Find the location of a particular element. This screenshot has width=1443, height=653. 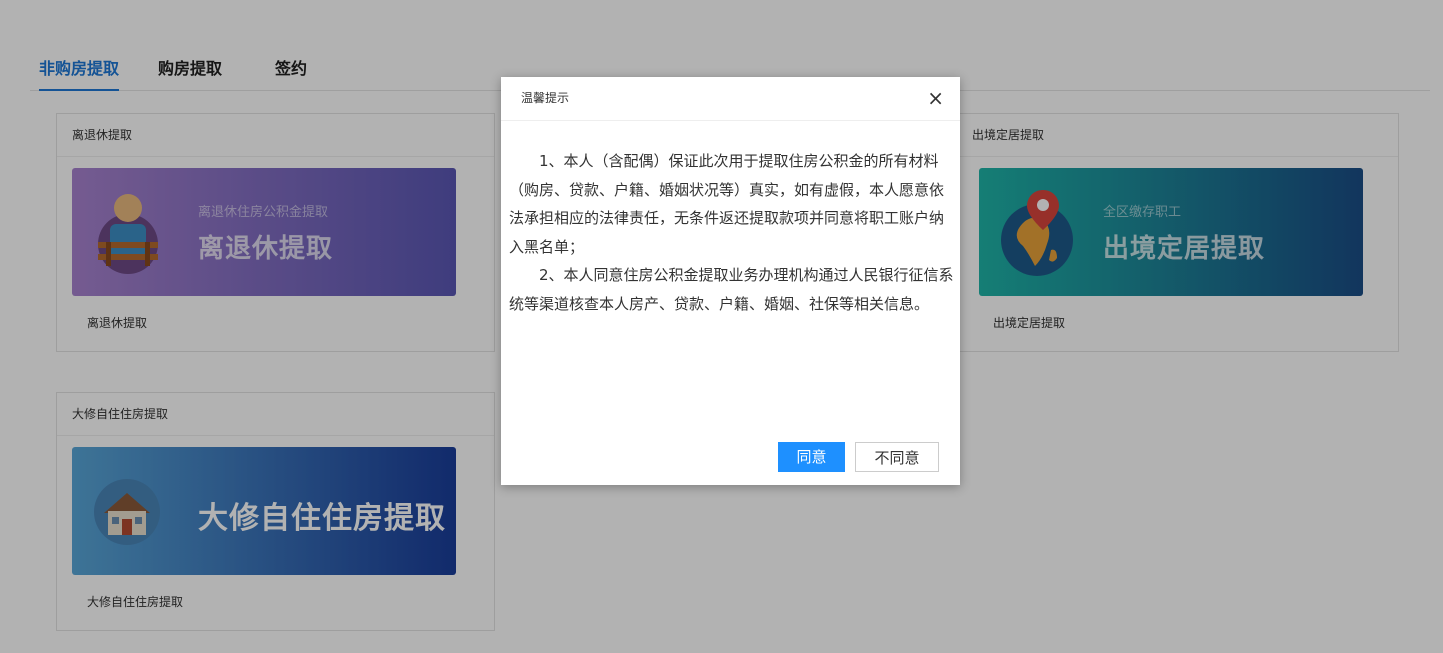

dialog-title: 温馨提示 is located at coordinates (730, 99).